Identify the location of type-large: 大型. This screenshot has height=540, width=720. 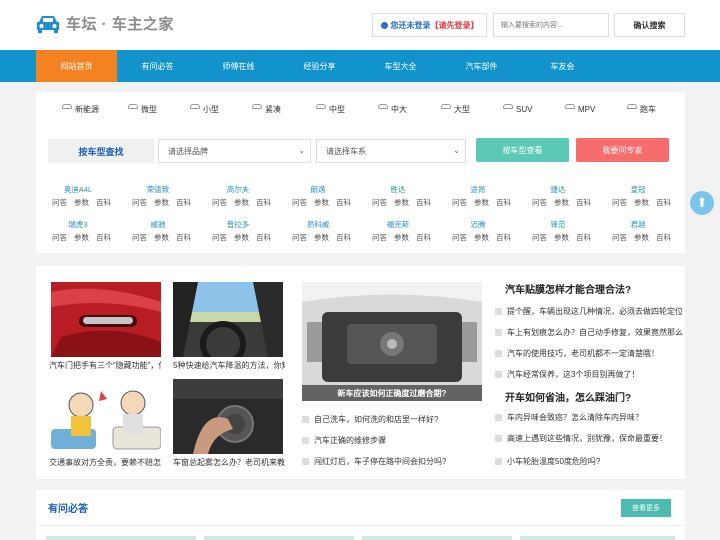
(455, 109).